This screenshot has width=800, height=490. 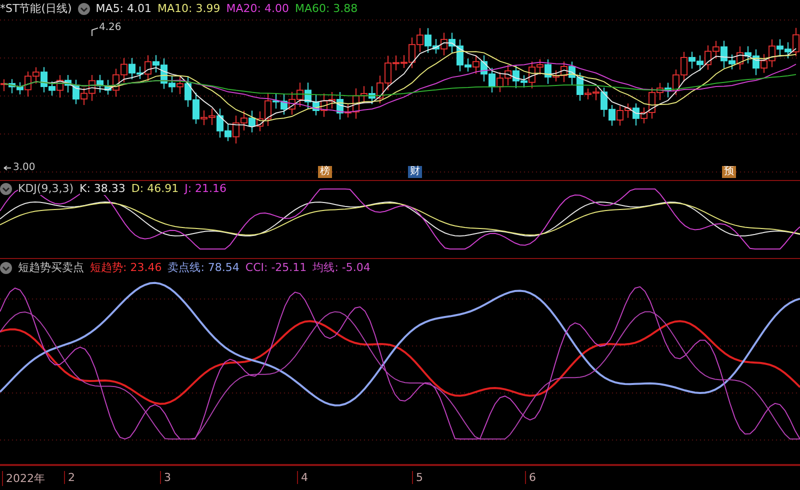 I want to click on date-axis-label: 6, so click(x=530, y=477).